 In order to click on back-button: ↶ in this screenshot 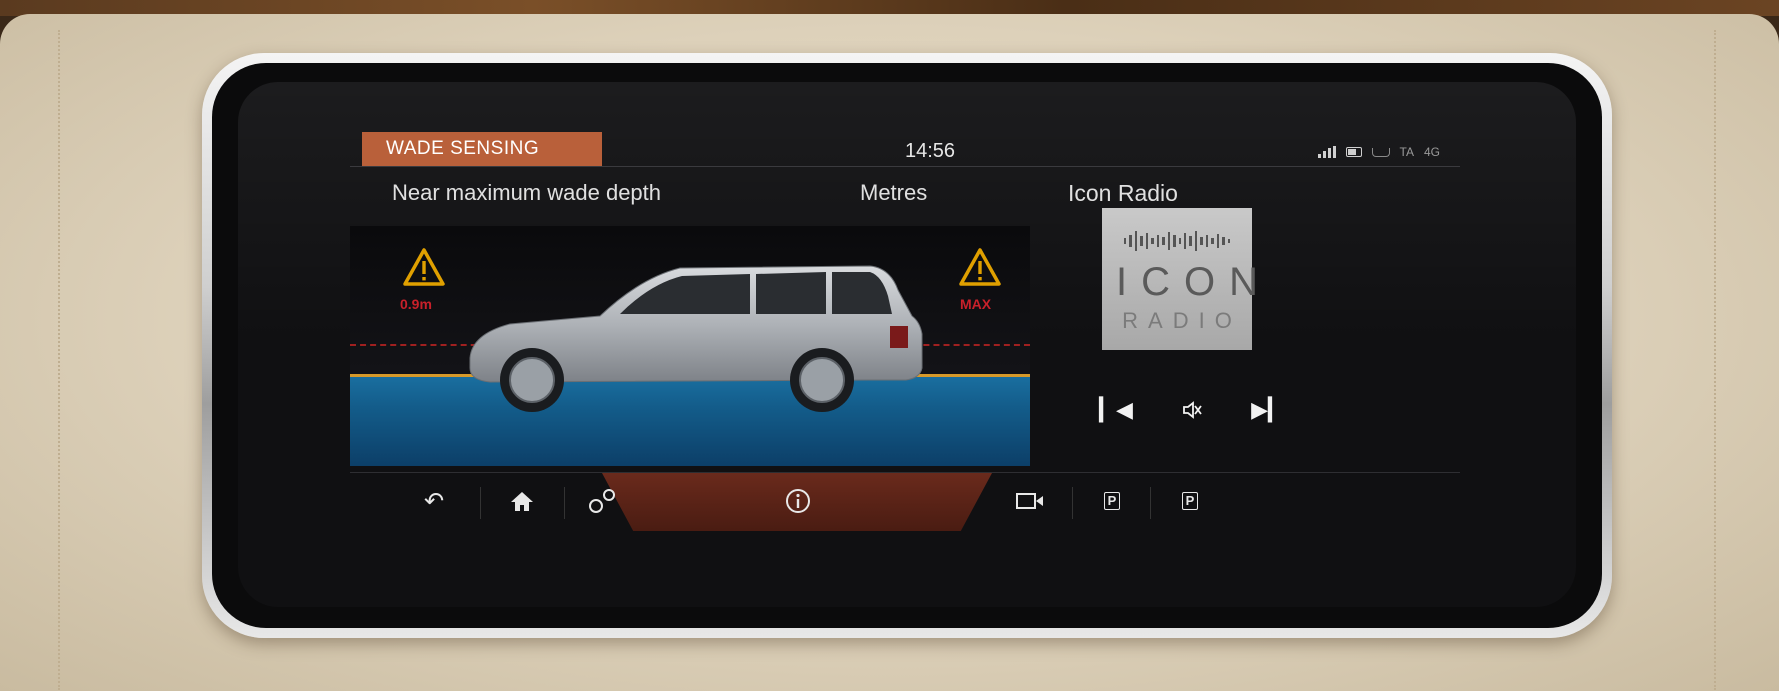, I will do `click(434, 501)`.